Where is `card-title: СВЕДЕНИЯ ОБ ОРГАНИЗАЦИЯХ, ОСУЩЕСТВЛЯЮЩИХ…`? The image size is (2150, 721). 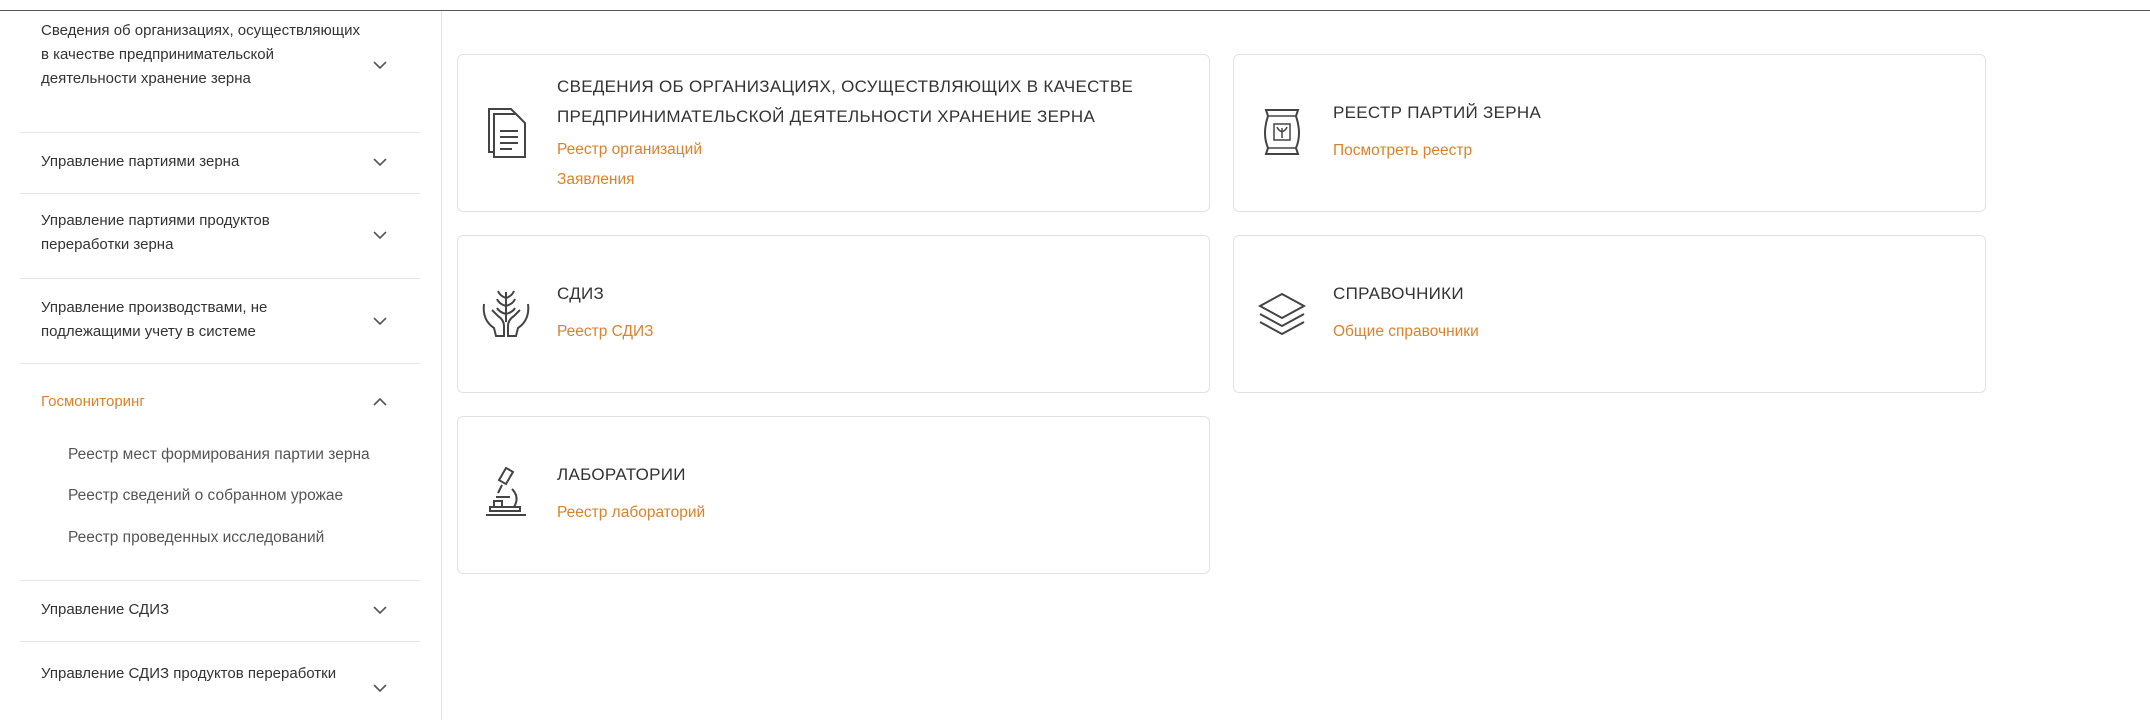
card-title: СВЕДЕНИЯ ОБ ОРГАНИЗАЦИЯХ, ОСУЩЕСТВЛЯЮЩИХ… is located at coordinates (845, 101).